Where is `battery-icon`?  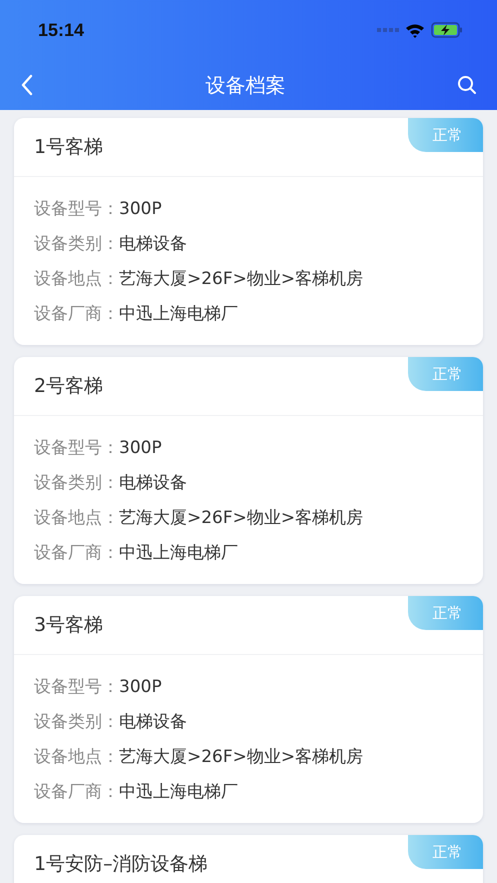 battery-icon is located at coordinates (447, 30).